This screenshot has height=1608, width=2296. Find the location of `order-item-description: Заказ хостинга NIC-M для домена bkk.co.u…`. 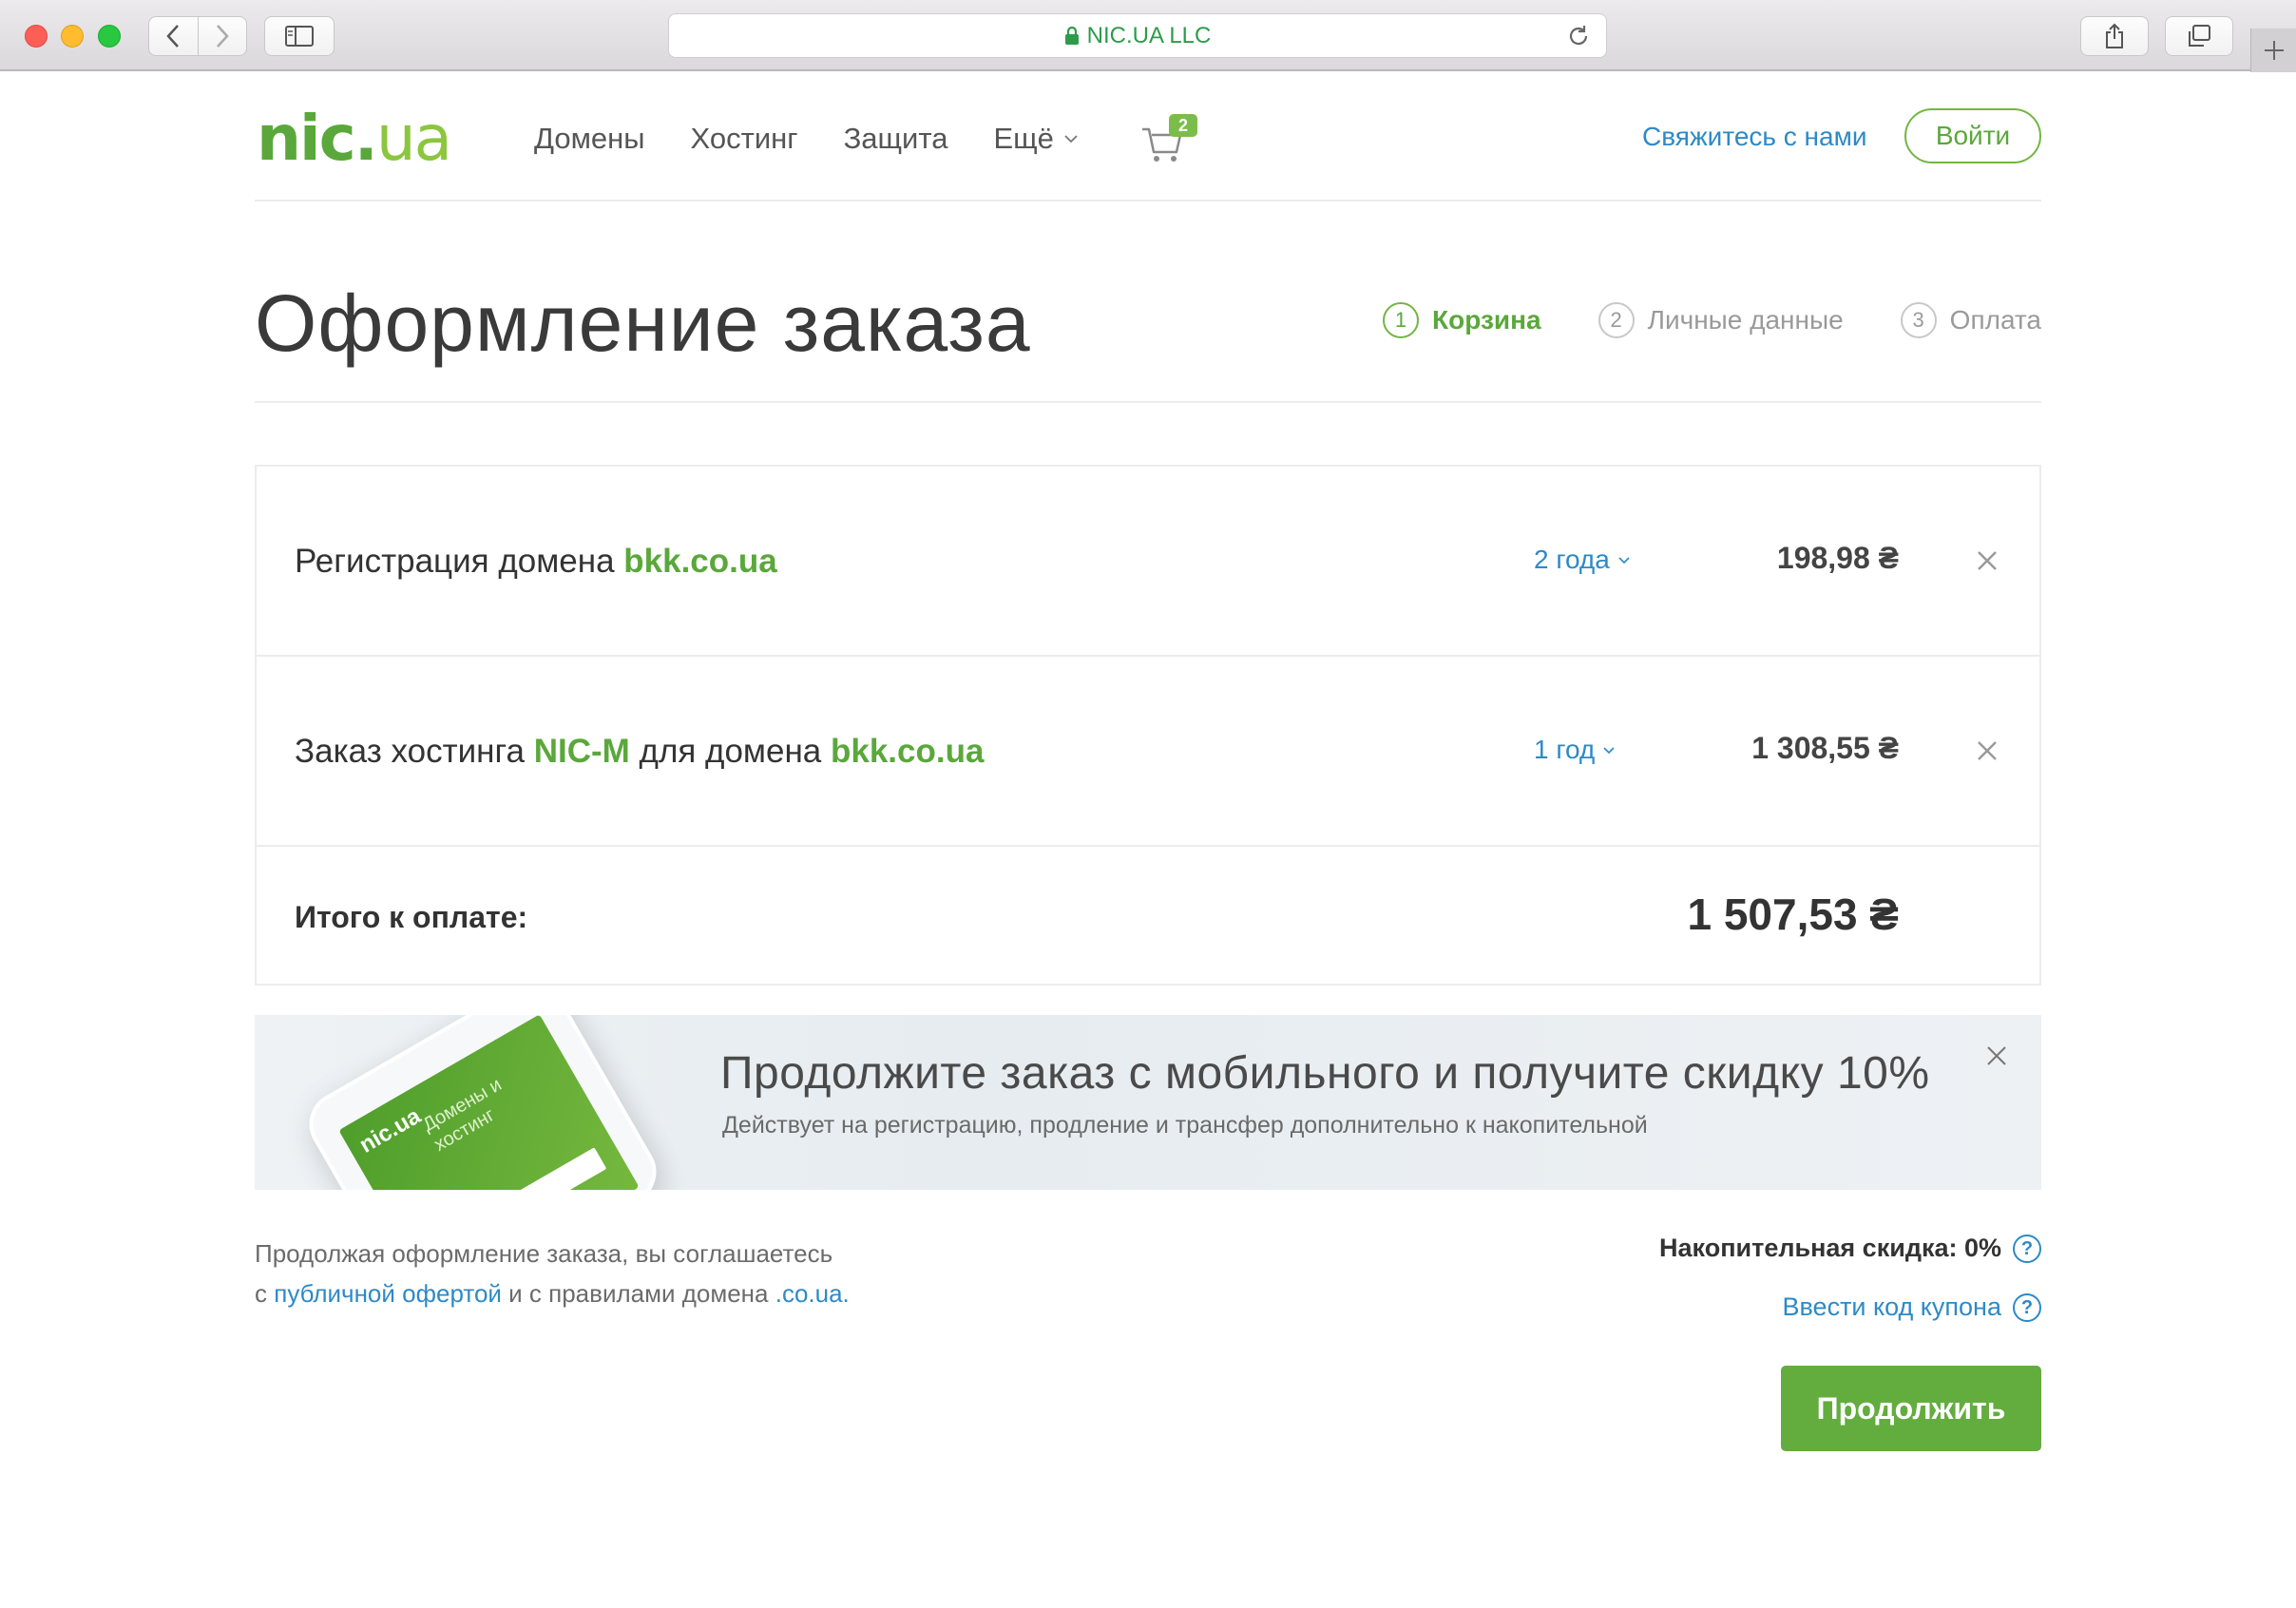

order-item-description: Заказ хостинга NIC-M для домена bkk.co.u… is located at coordinates (640, 752).